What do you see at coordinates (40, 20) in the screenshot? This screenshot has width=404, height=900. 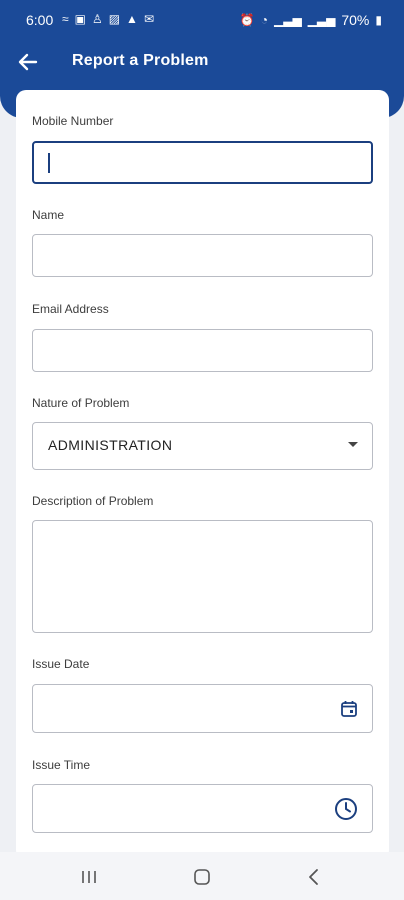 I see `status-time: 6:00` at bounding box center [40, 20].